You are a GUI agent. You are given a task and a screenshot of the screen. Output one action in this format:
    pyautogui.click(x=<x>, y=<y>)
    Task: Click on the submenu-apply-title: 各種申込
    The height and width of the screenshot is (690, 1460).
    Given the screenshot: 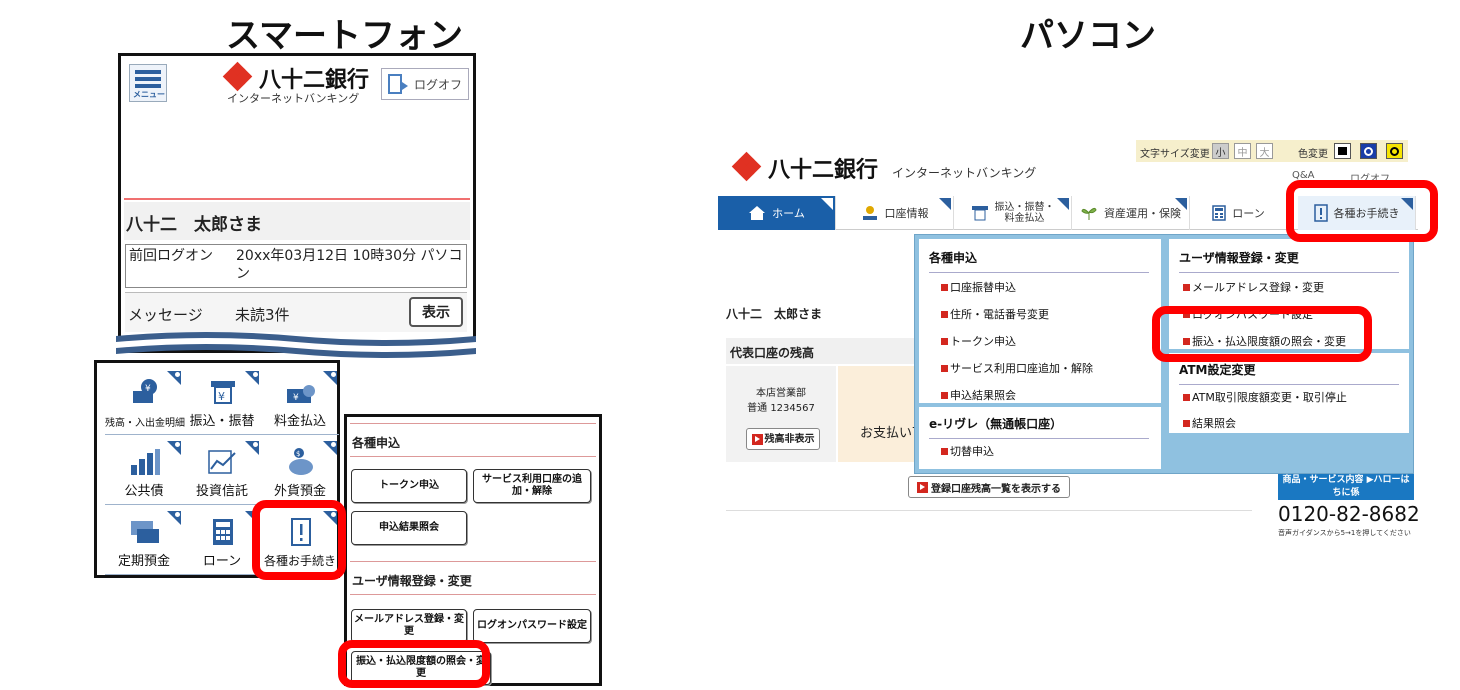 What is the action you would take?
    pyautogui.click(x=473, y=440)
    